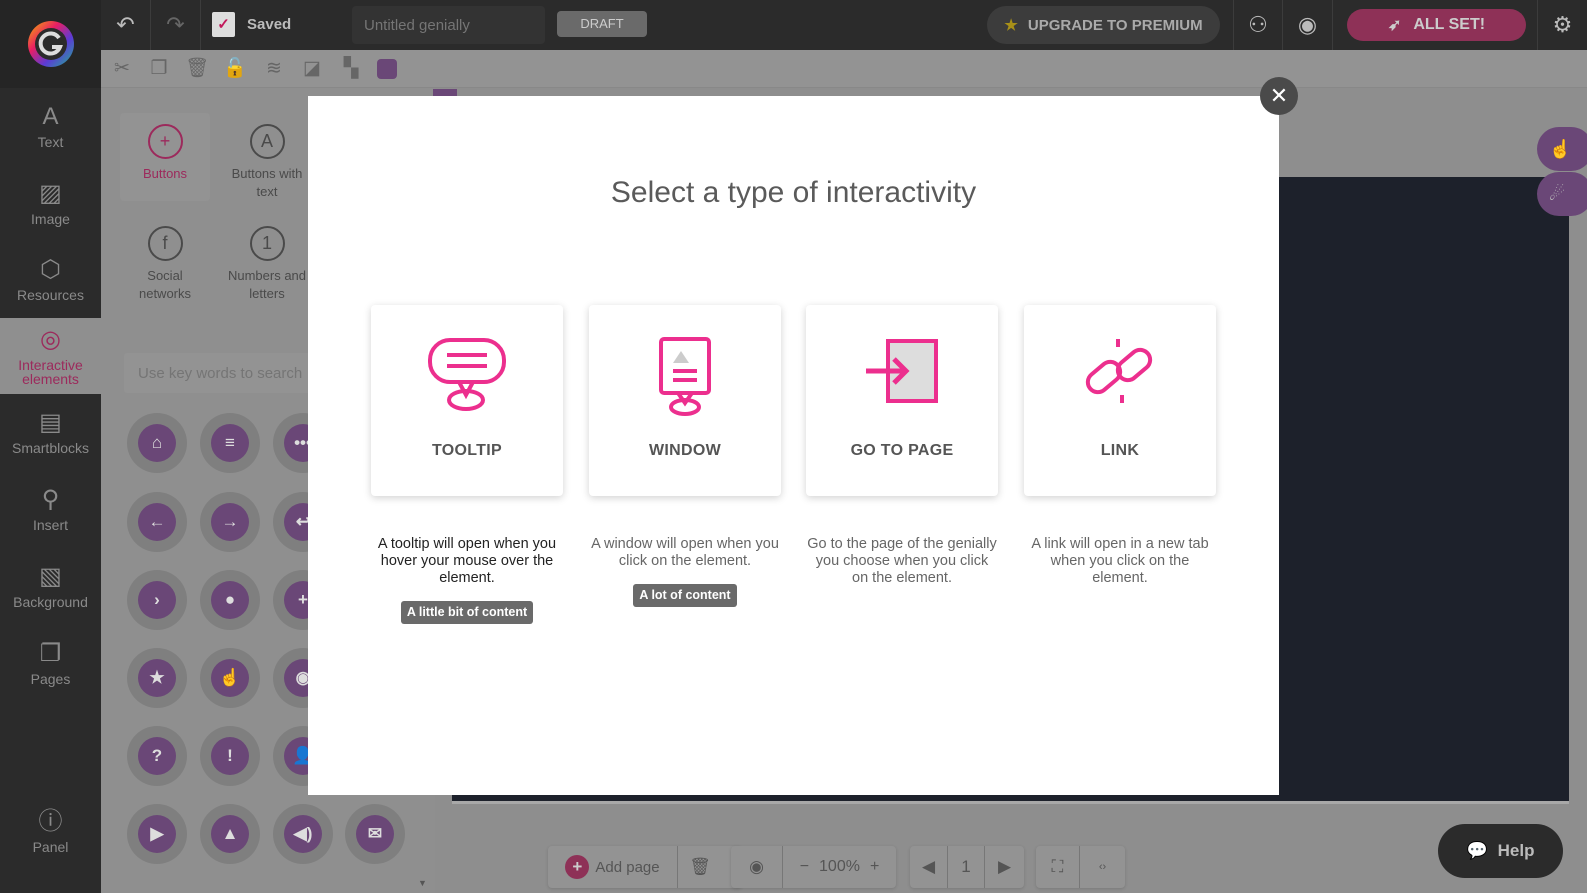 The width and height of the screenshot is (1587, 893). Describe the element at coordinates (230, 678) in the screenshot. I see `interactive-button-item: ☝` at that location.